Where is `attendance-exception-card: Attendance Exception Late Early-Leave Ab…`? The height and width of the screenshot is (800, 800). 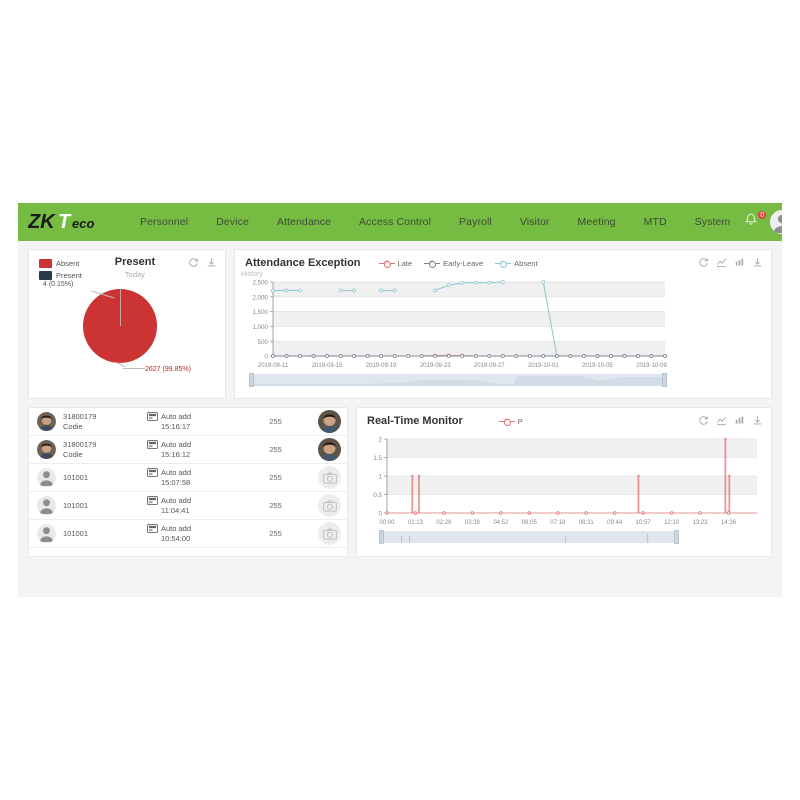
attendance-exception-card: Attendance Exception Late Early-Leave Ab… is located at coordinates (503, 324).